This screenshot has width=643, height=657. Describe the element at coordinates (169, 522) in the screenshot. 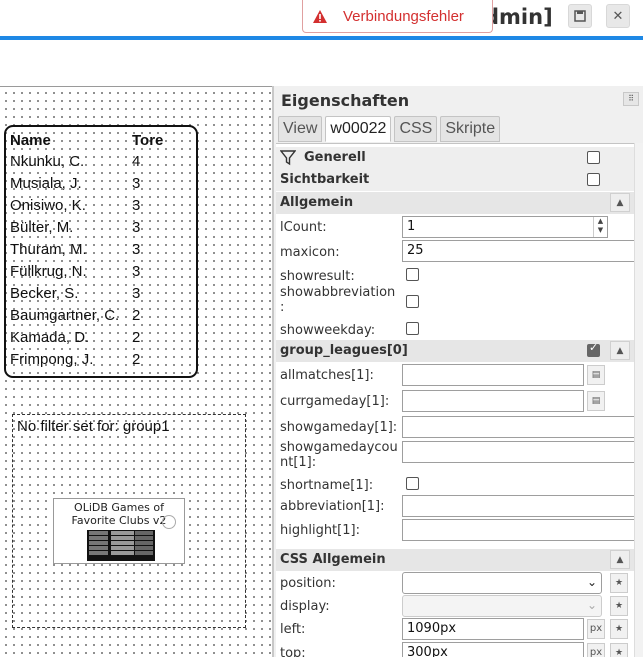

I see `circle-icon` at that location.